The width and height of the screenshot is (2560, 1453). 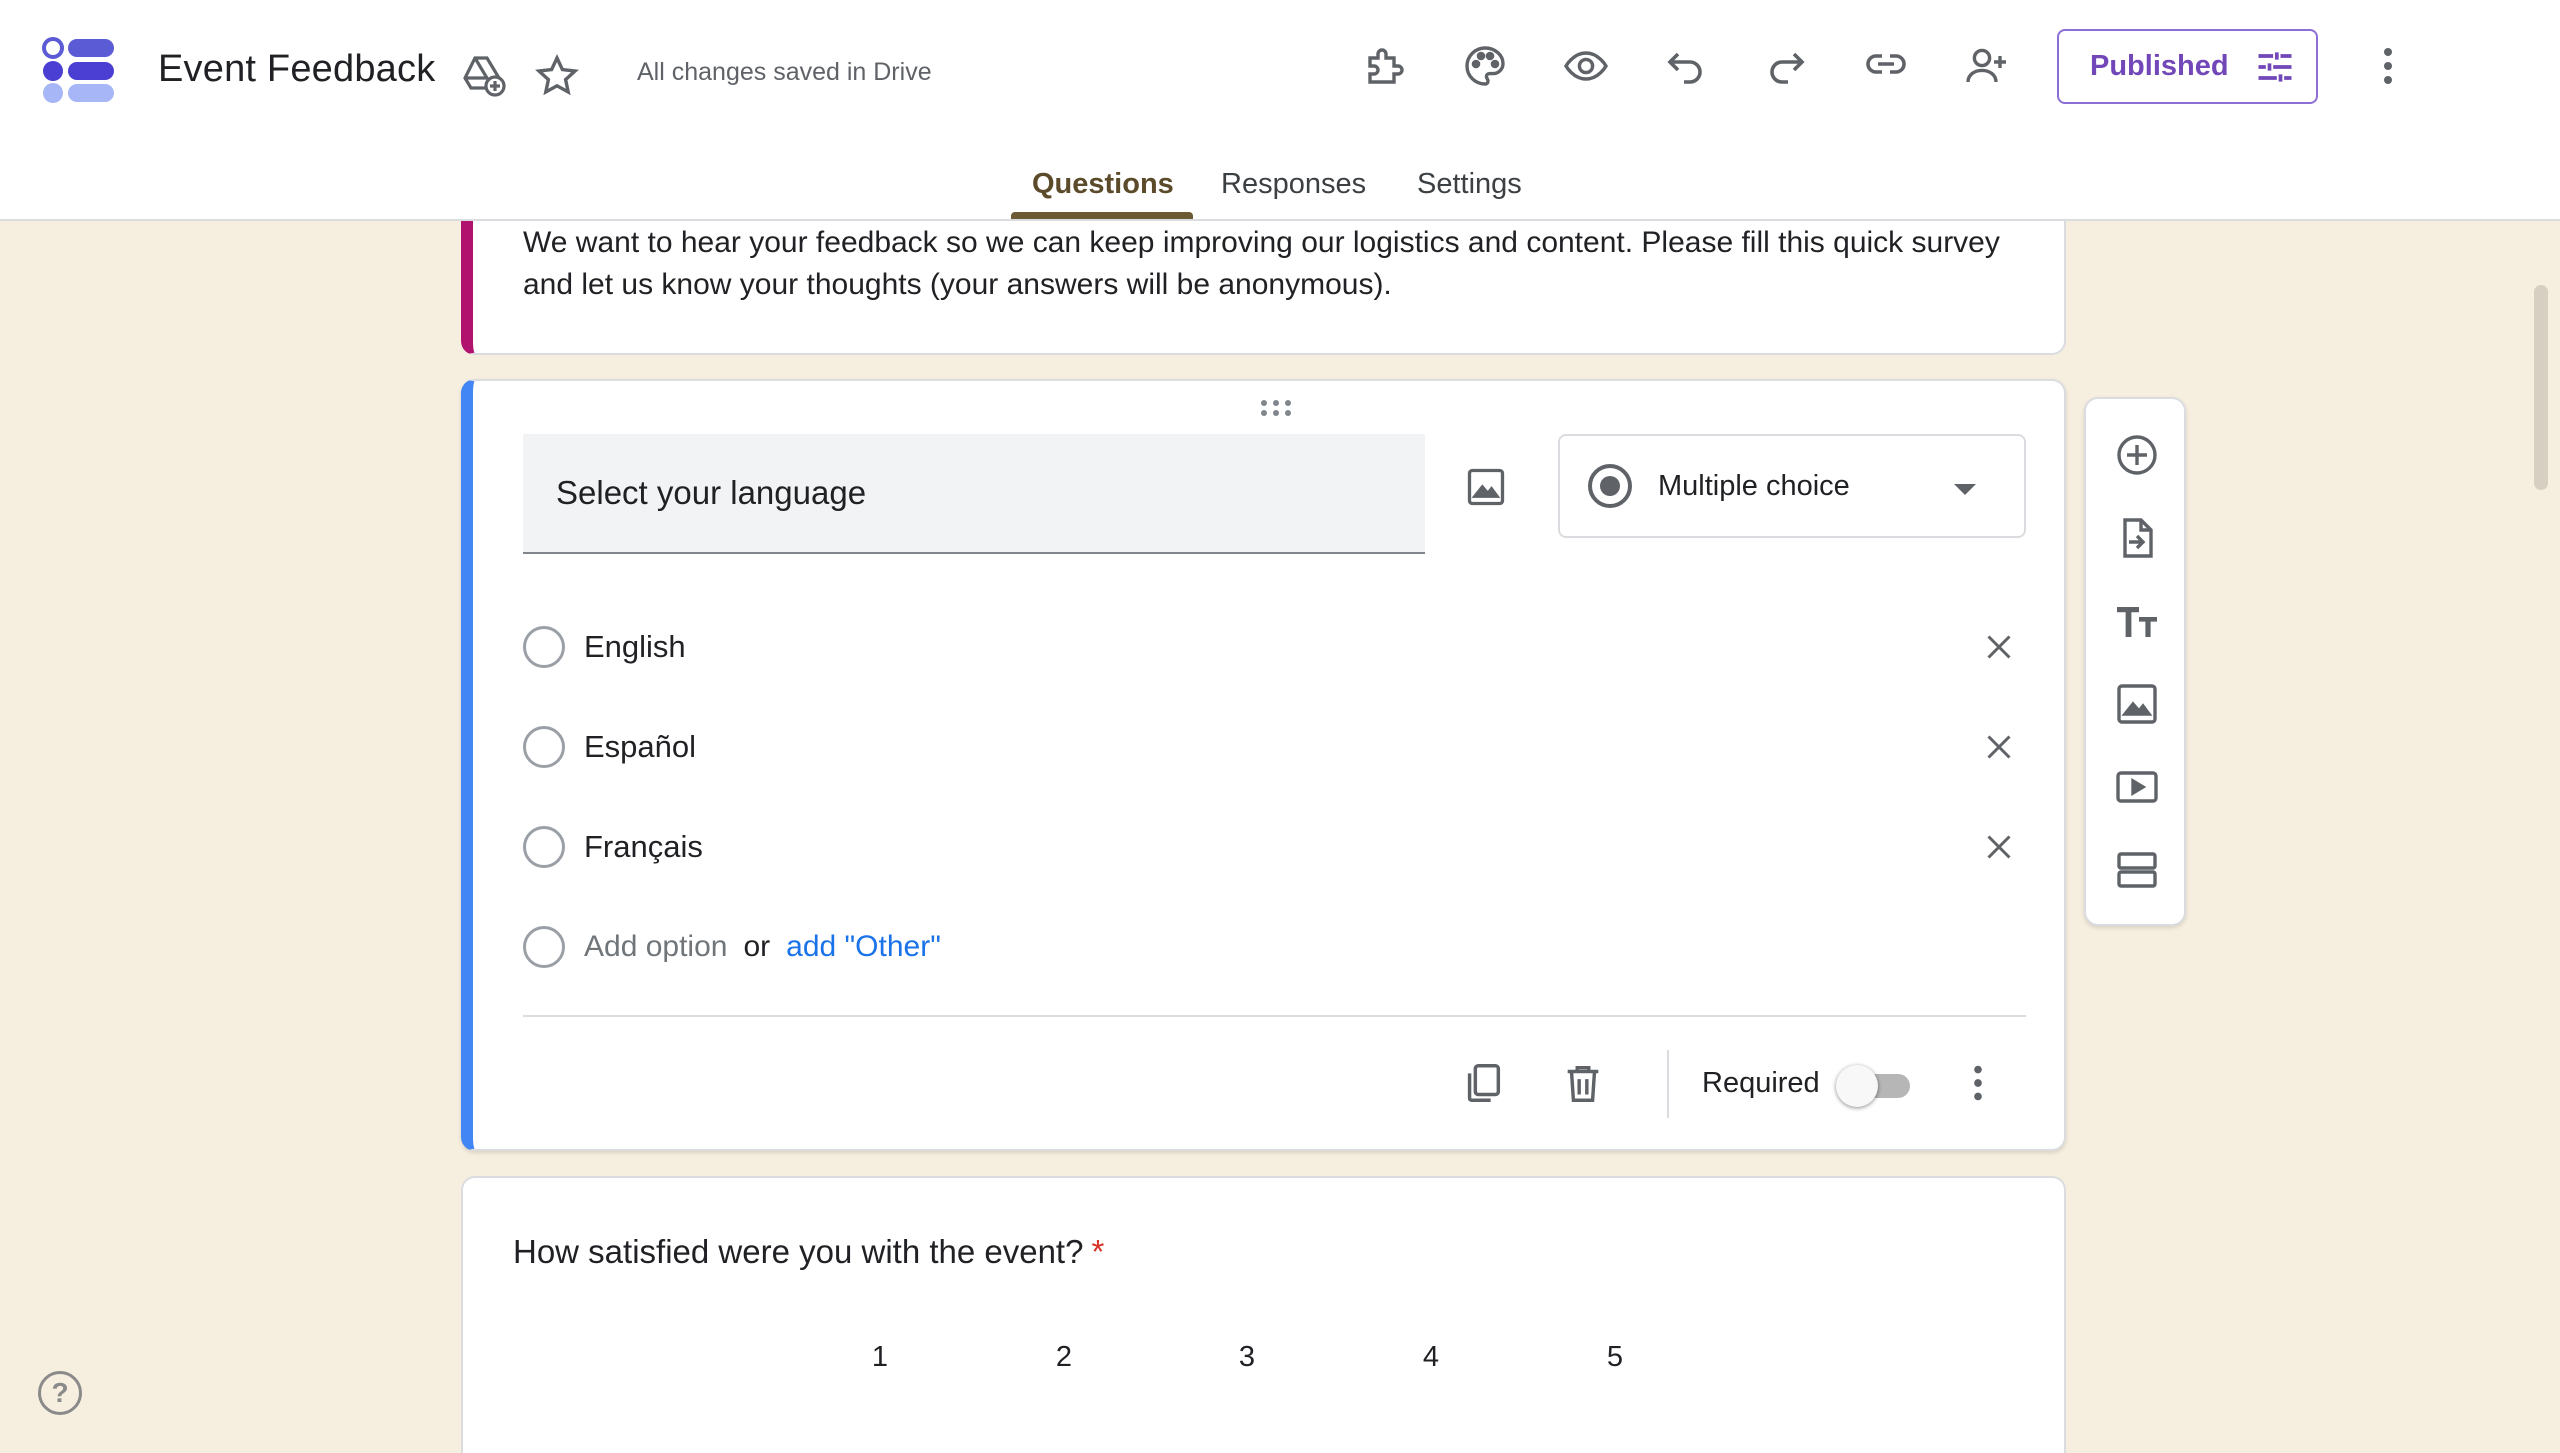 What do you see at coordinates (2388, 66) in the screenshot?
I see `more-vert-icon` at bounding box center [2388, 66].